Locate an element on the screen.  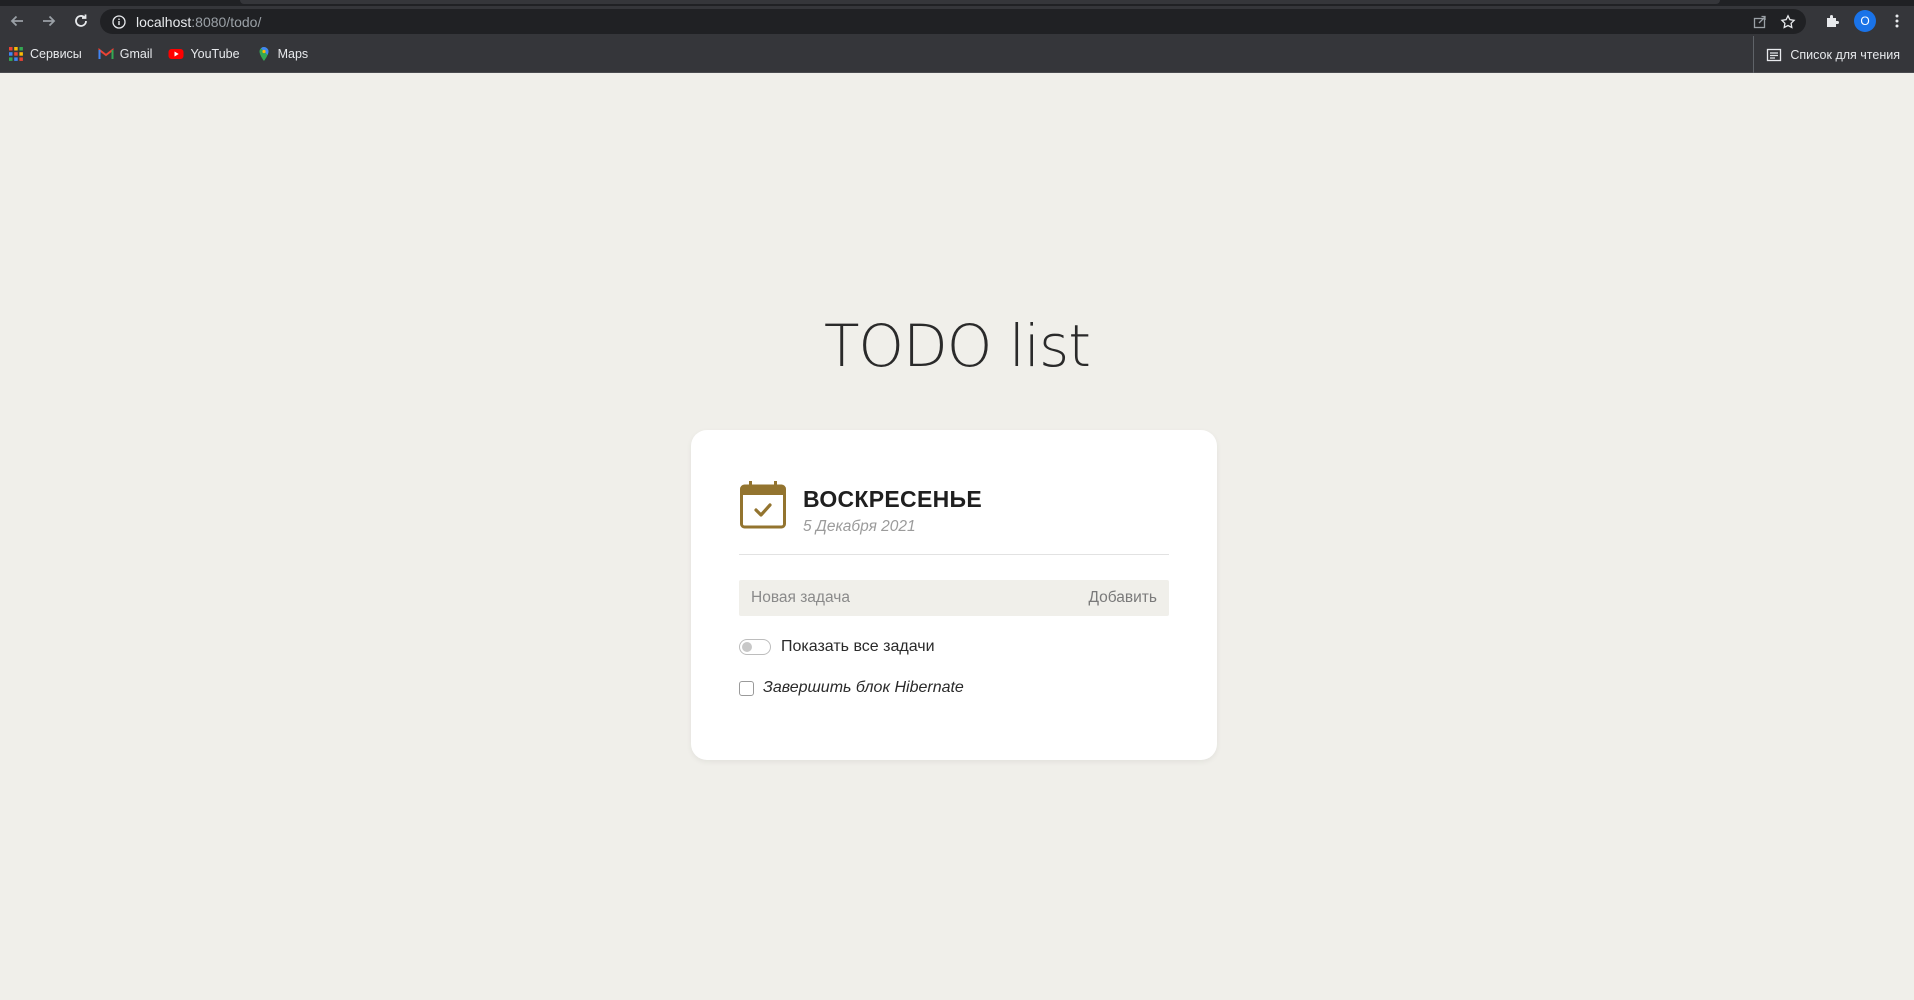
bookmark-label: Сервисы is located at coordinates (56, 54).